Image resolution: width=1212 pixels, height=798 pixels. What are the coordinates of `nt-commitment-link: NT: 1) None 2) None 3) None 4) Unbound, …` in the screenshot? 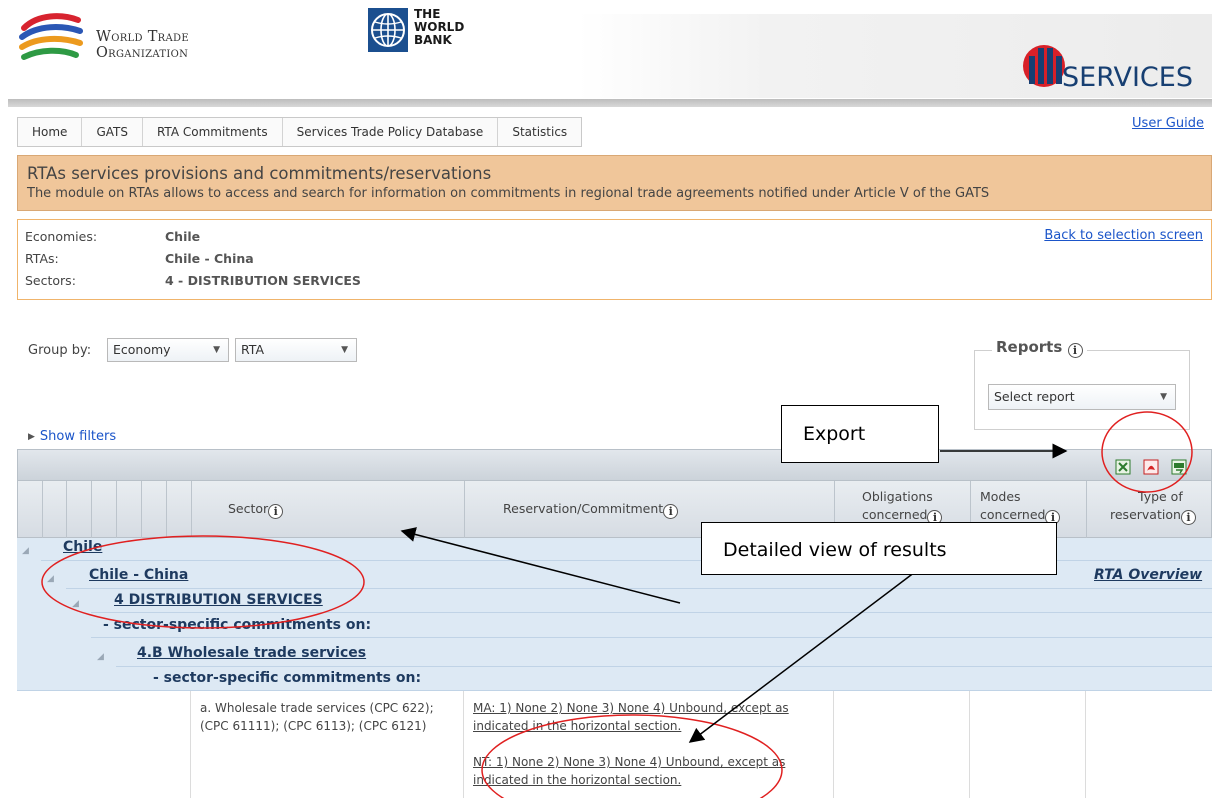 It's located at (629, 762).